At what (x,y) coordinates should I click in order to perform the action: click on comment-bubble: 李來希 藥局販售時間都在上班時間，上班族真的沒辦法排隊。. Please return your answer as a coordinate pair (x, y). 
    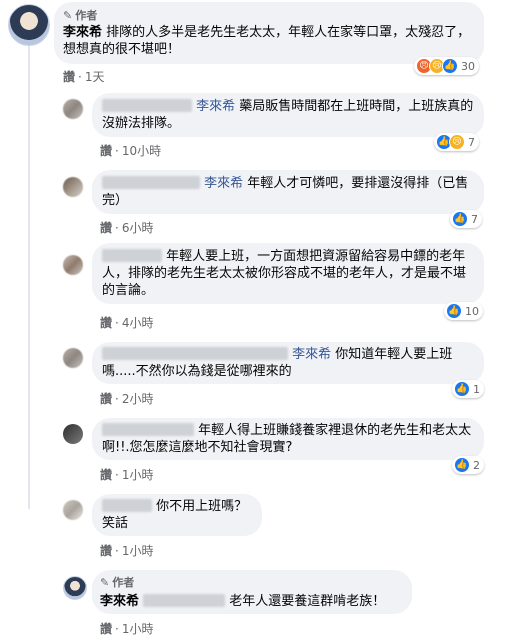
    Looking at the image, I should click on (288, 115).